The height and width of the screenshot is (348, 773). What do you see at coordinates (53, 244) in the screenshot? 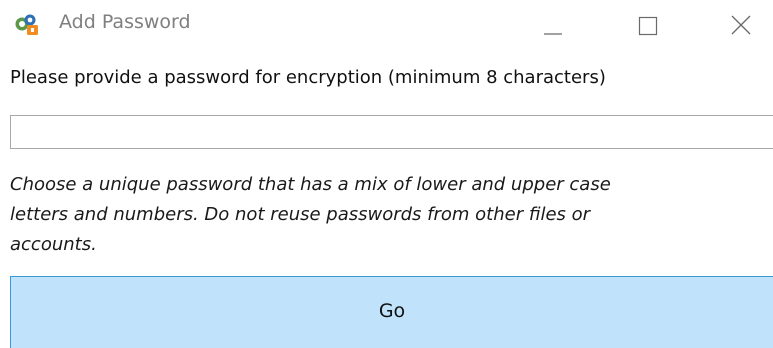
I see `advice-line: accounts.` at bounding box center [53, 244].